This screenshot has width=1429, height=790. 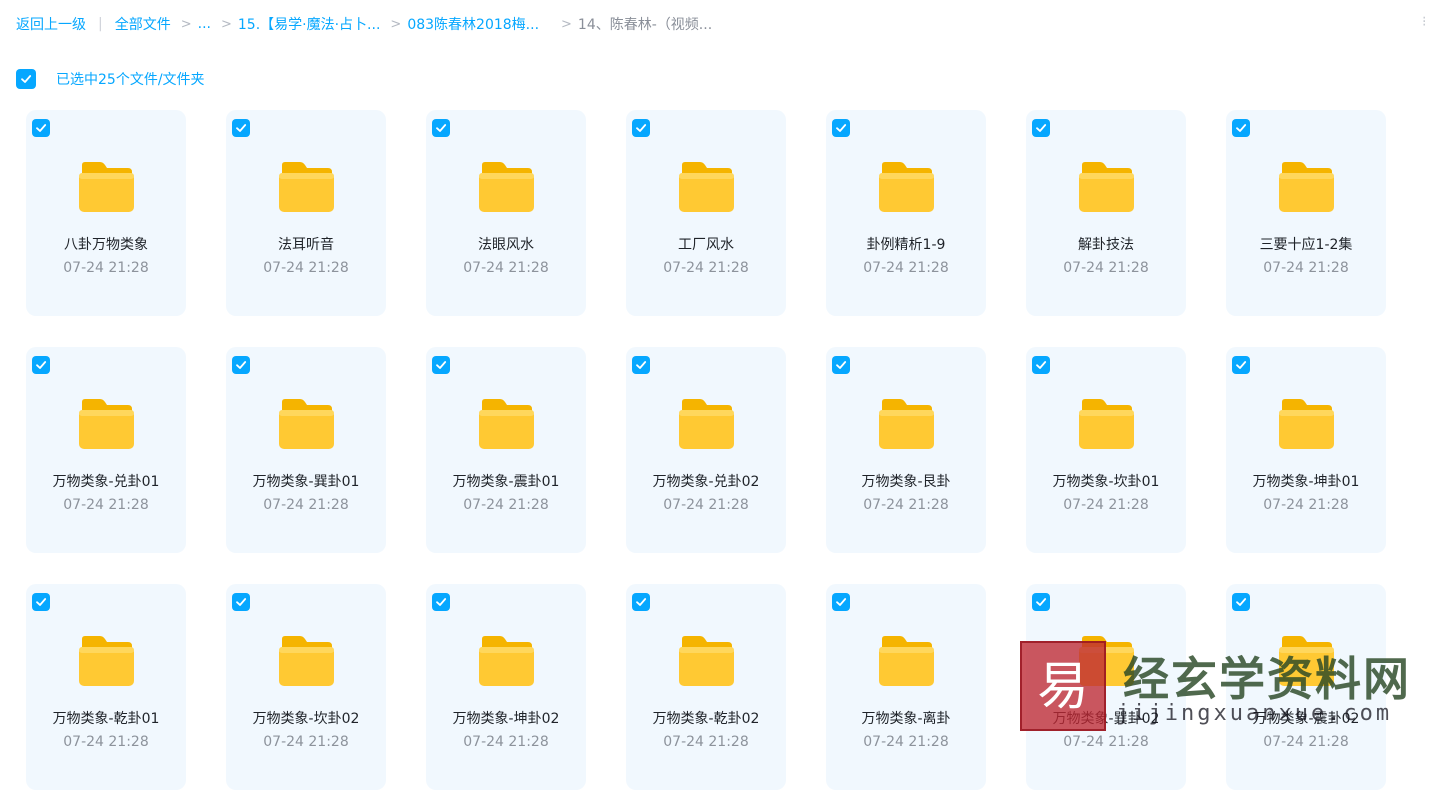 I want to click on folder-card: 万物类象-巽卦01 07-24 21:28, so click(x=306, y=450).